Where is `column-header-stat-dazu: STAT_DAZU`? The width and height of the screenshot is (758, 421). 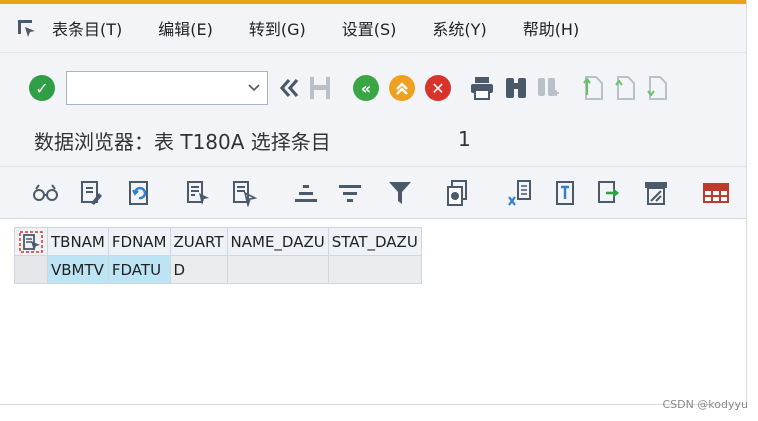 column-header-stat-dazu: STAT_DAZU is located at coordinates (374, 241).